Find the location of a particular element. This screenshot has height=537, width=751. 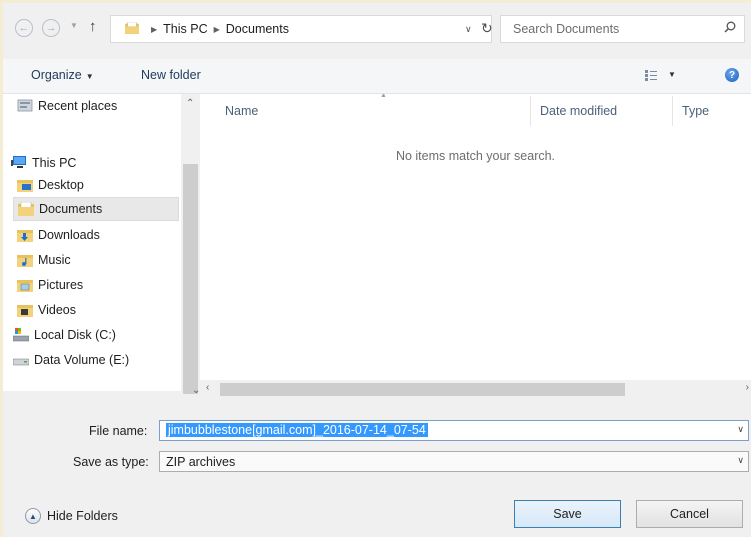

nav-item-label: Desktop is located at coordinates (61, 185).